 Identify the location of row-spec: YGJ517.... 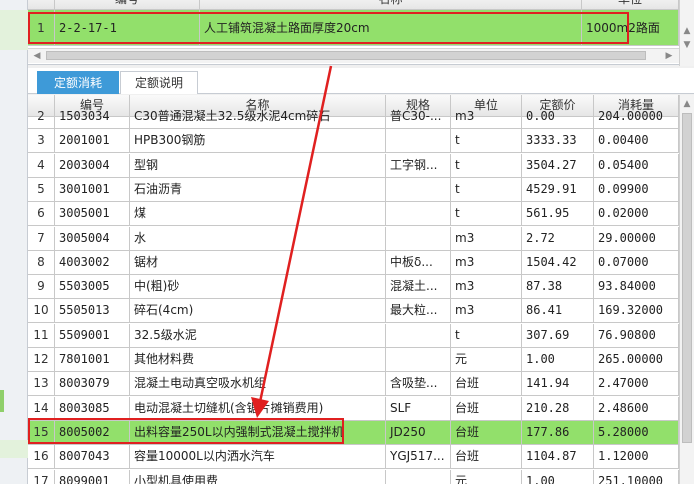
(418, 457).